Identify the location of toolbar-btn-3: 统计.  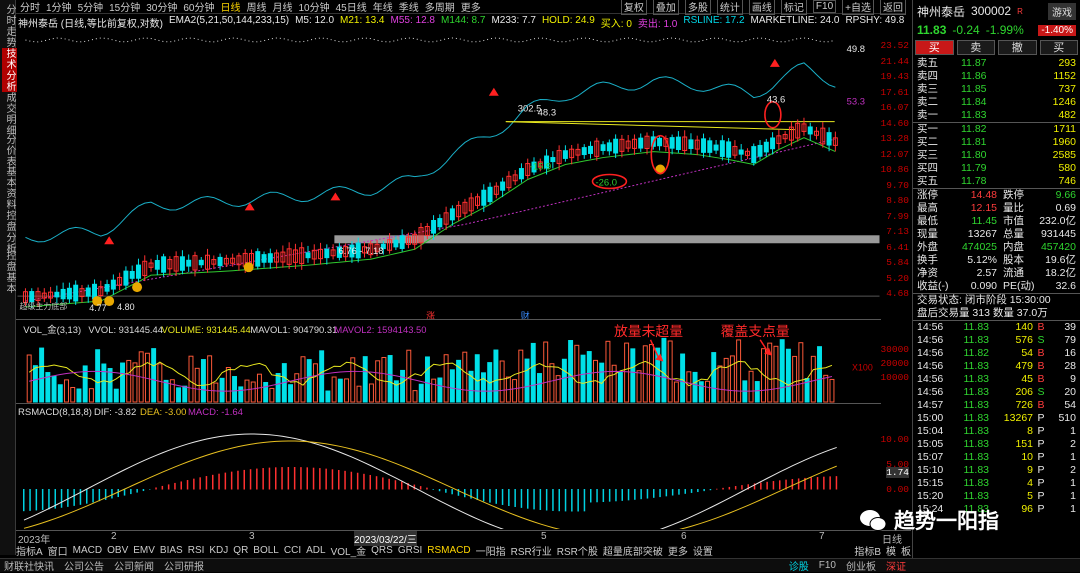
(729, 7).